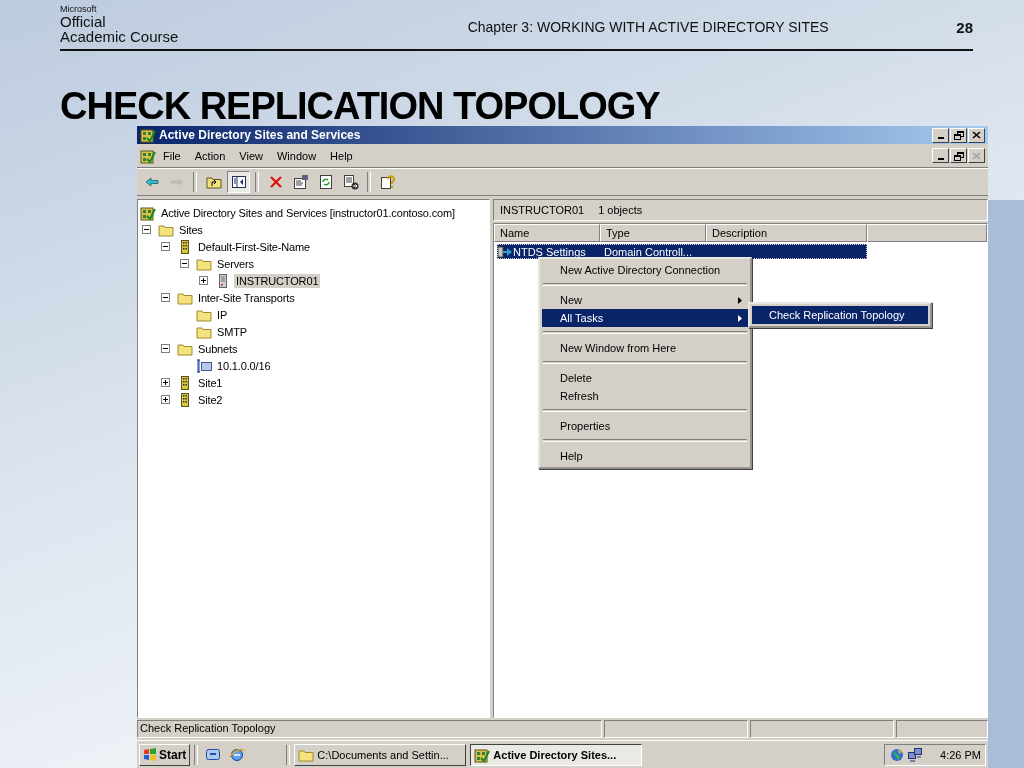  Describe the element at coordinates (237, 754) in the screenshot. I see `browser-icon` at that location.